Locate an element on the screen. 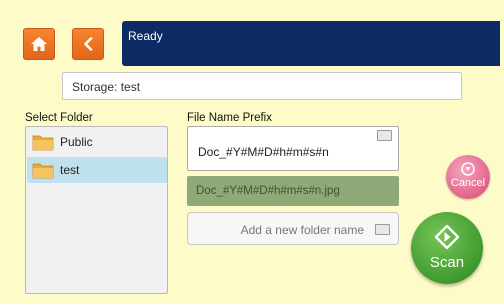 The image size is (504, 304). storage-field: Storage: test is located at coordinates (262, 86).